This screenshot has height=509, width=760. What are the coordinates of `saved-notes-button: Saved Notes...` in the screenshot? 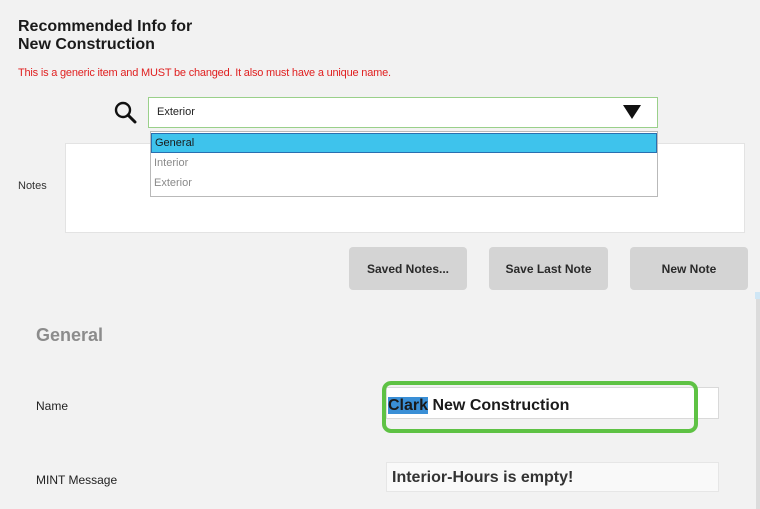 It's located at (408, 268).